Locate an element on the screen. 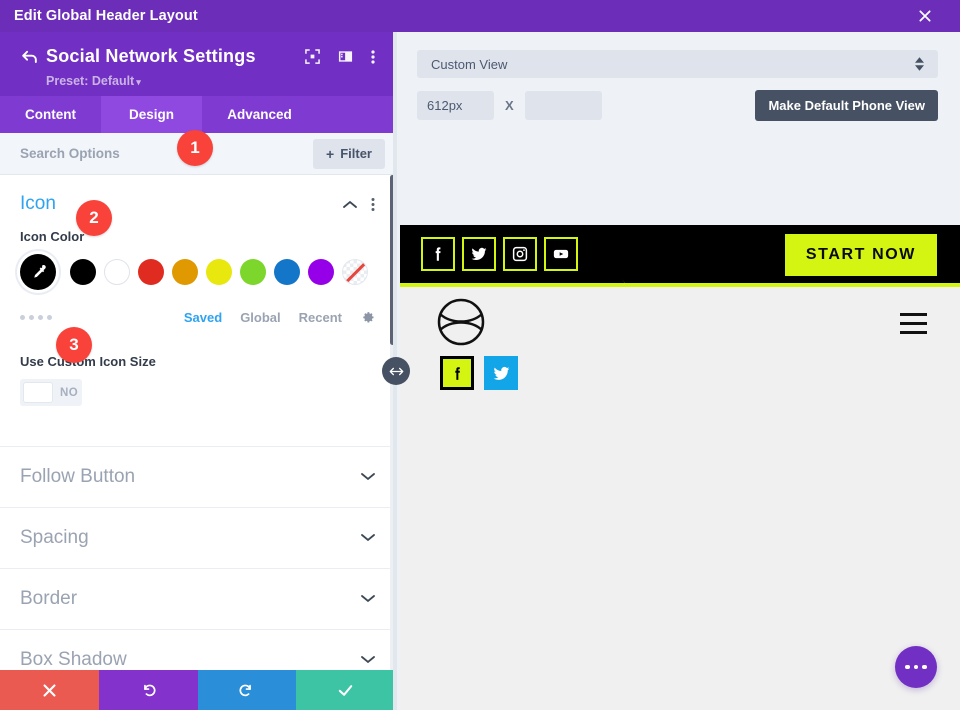  swatch-orange is located at coordinates (185, 272).